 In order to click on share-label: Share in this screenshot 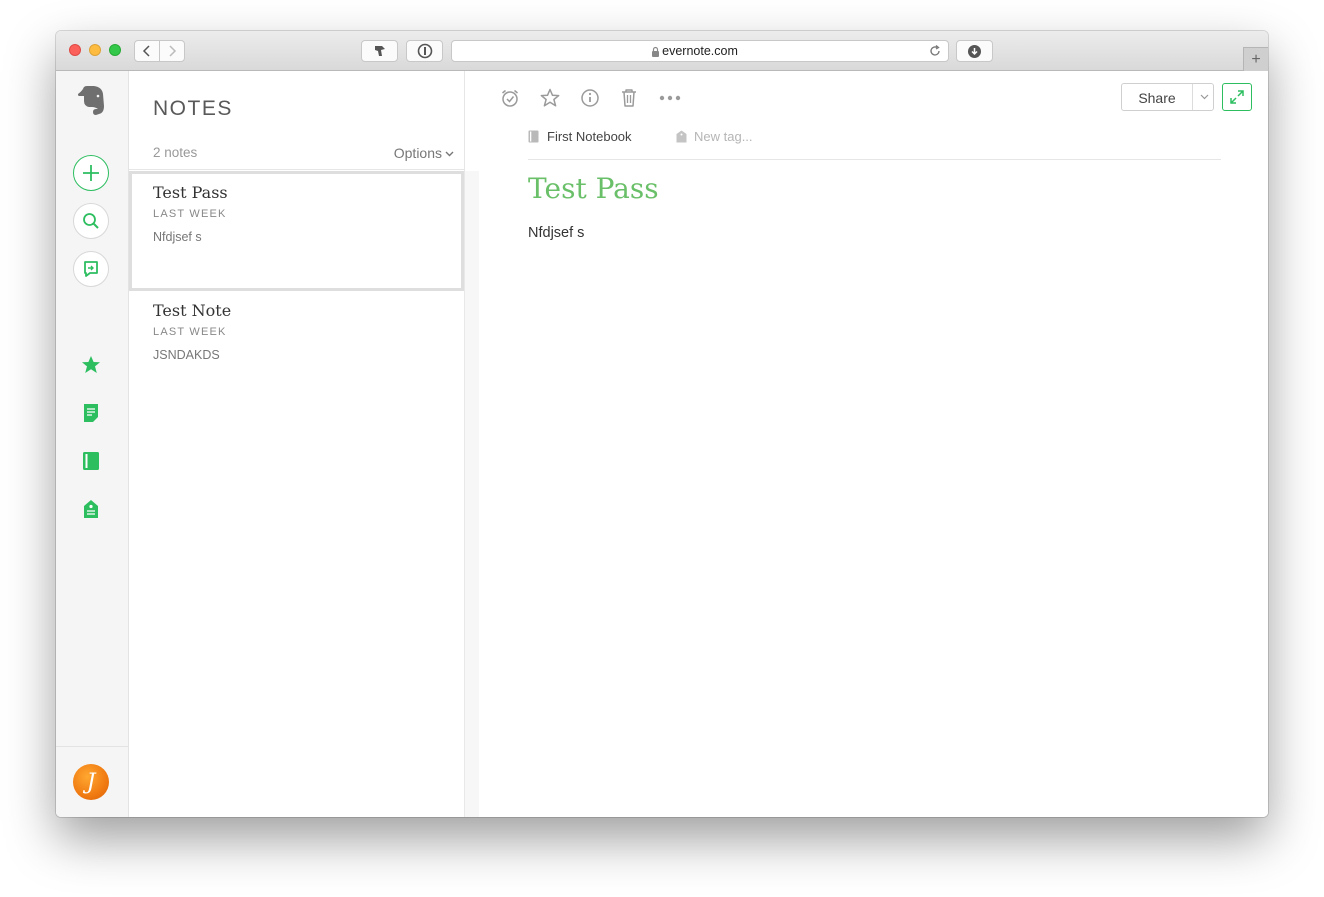, I will do `click(1157, 98)`.